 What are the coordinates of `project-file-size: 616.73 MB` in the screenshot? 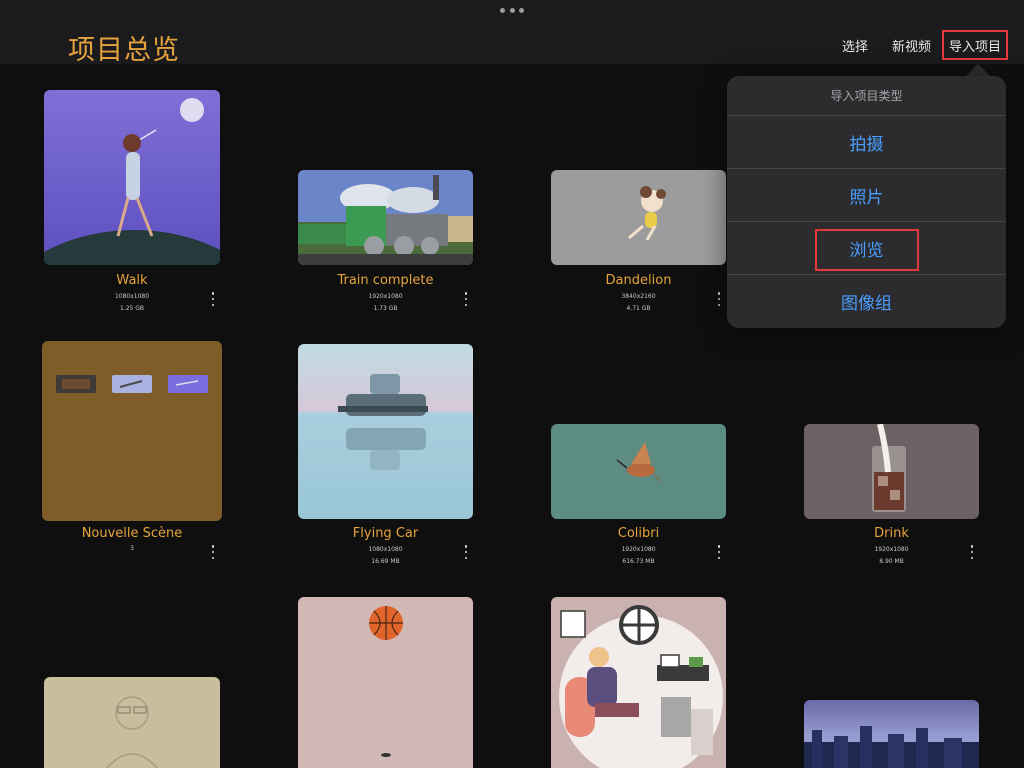 It's located at (638, 561).